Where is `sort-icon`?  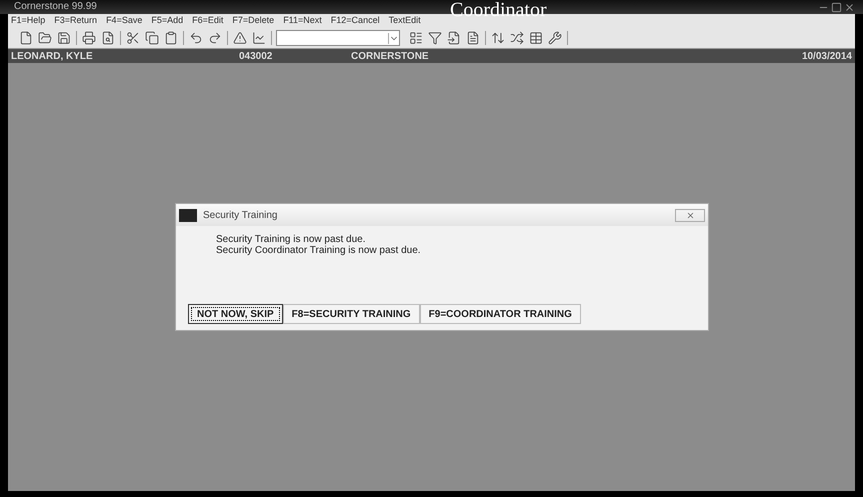
sort-icon is located at coordinates (498, 38).